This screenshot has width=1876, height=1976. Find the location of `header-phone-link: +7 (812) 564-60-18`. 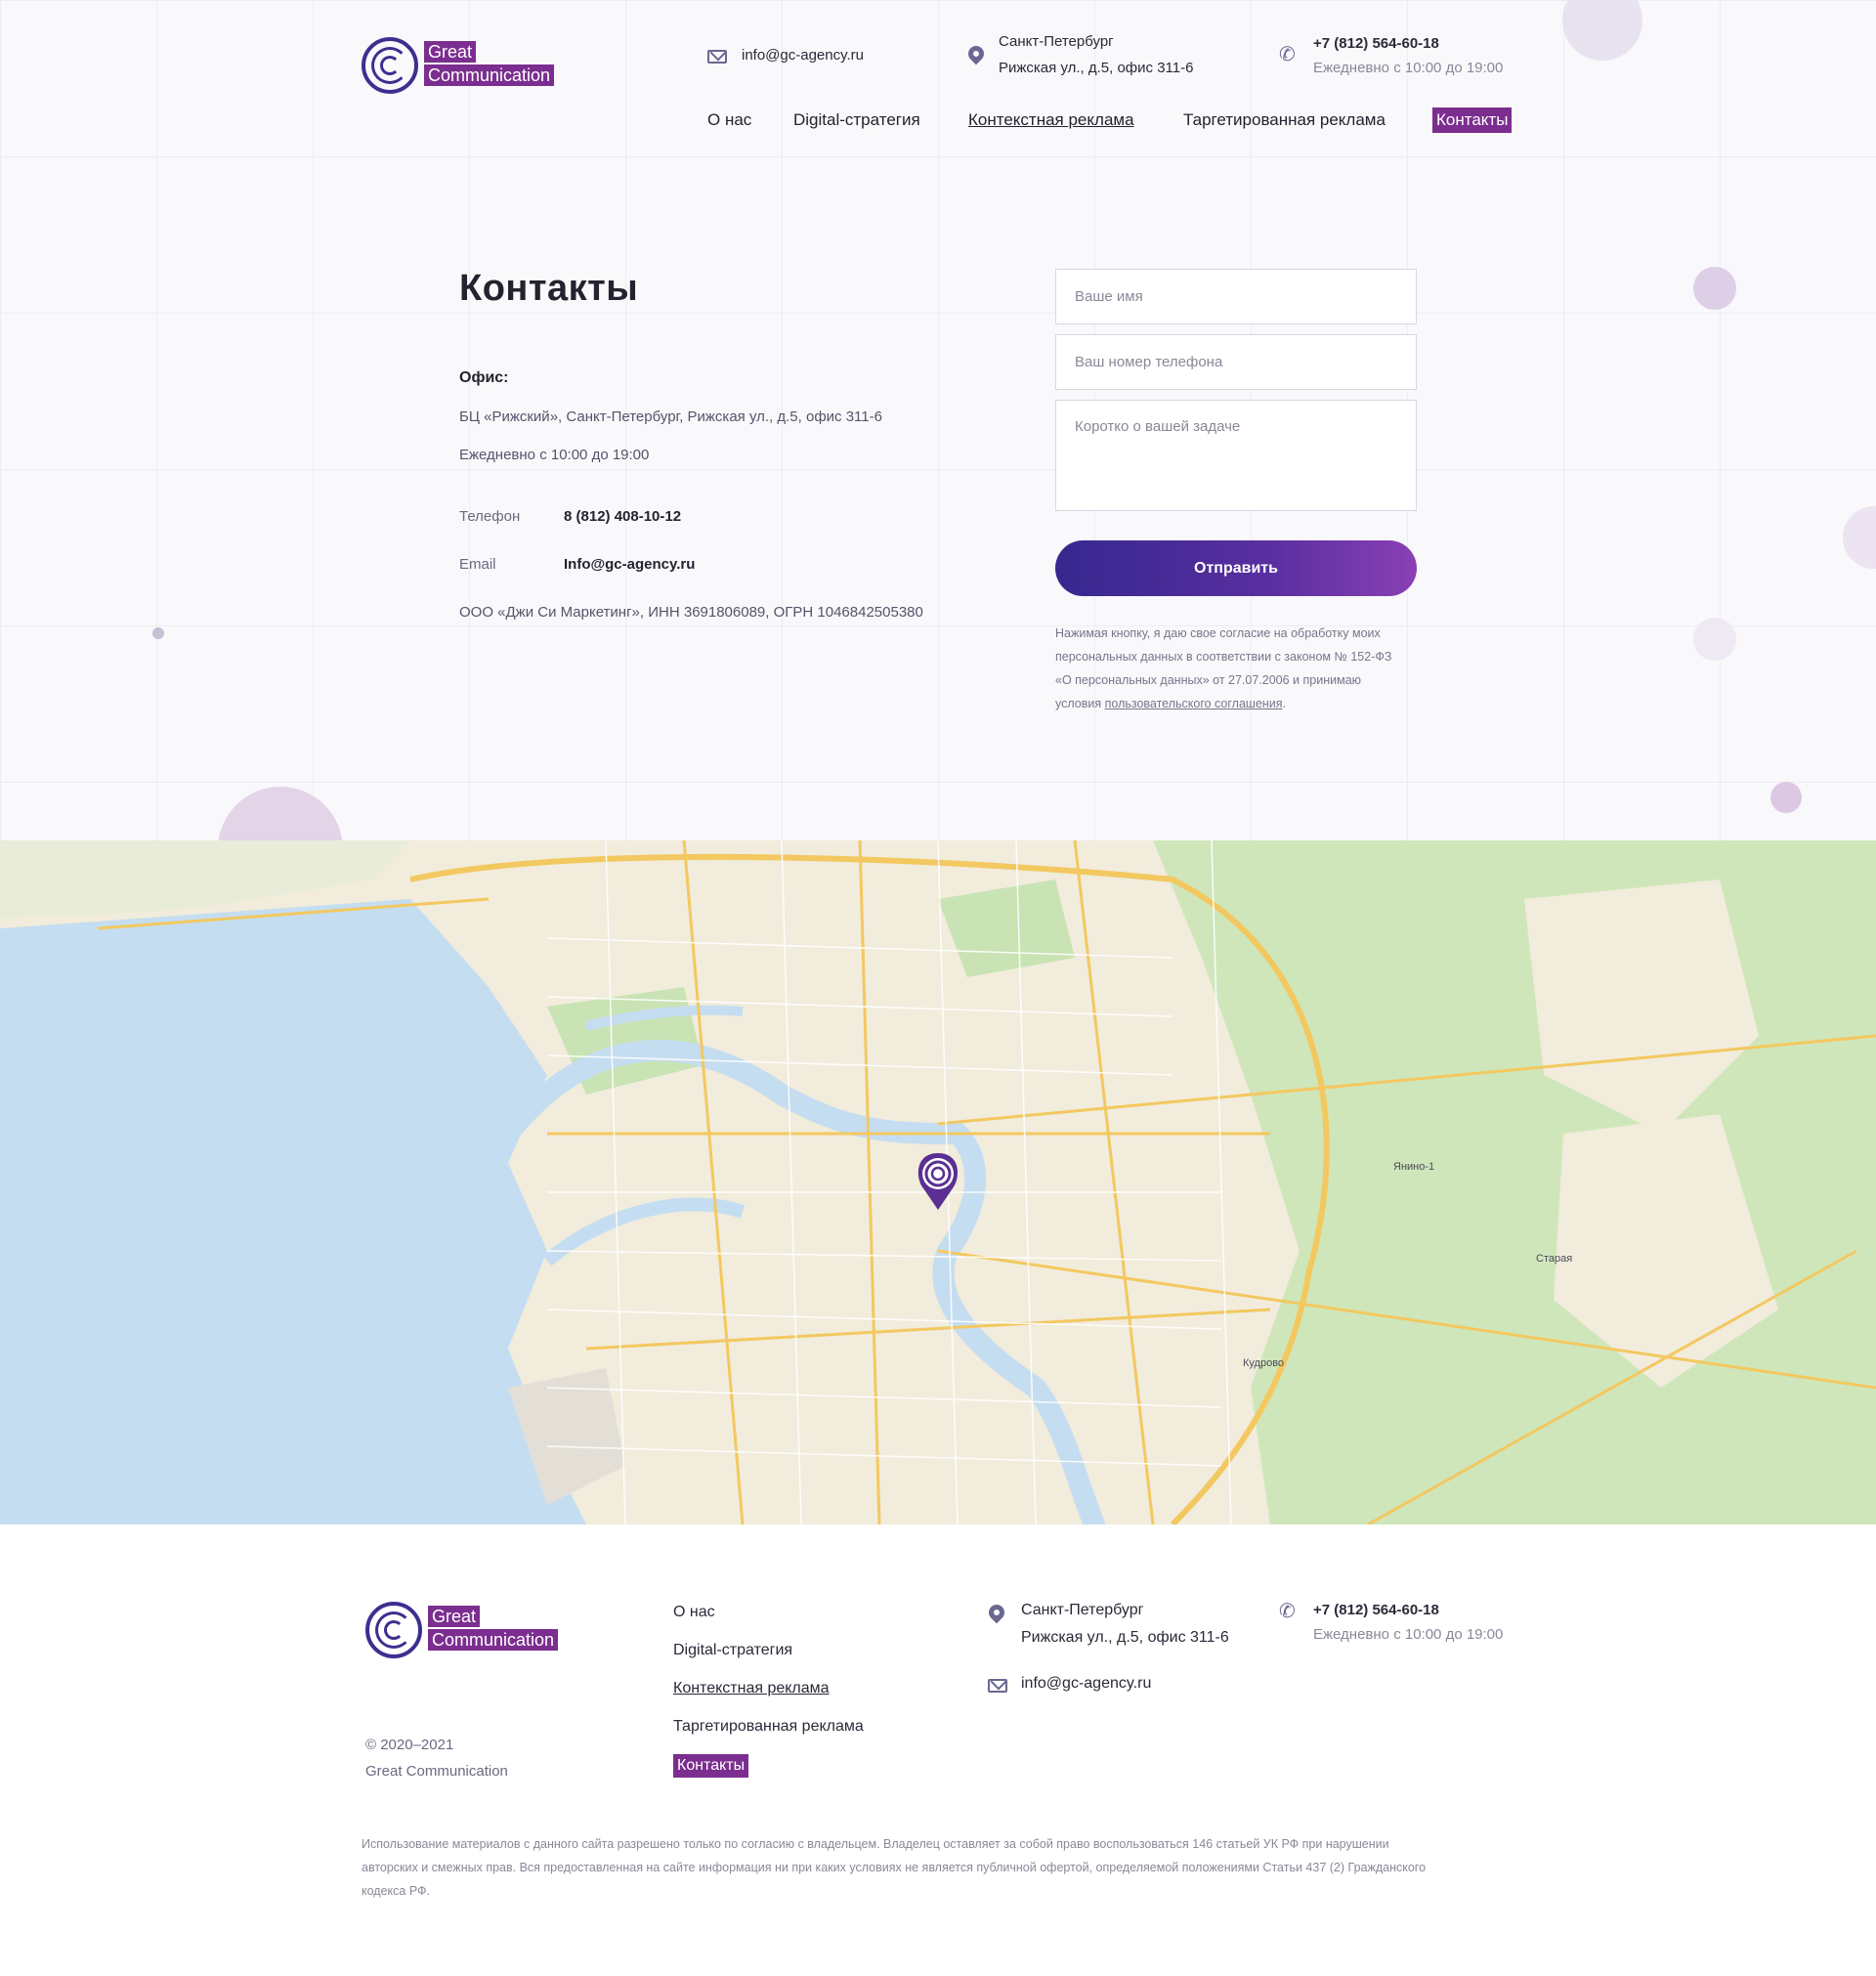

header-phone-link: +7 (812) 564-60-18 is located at coordinates (1376, 44).